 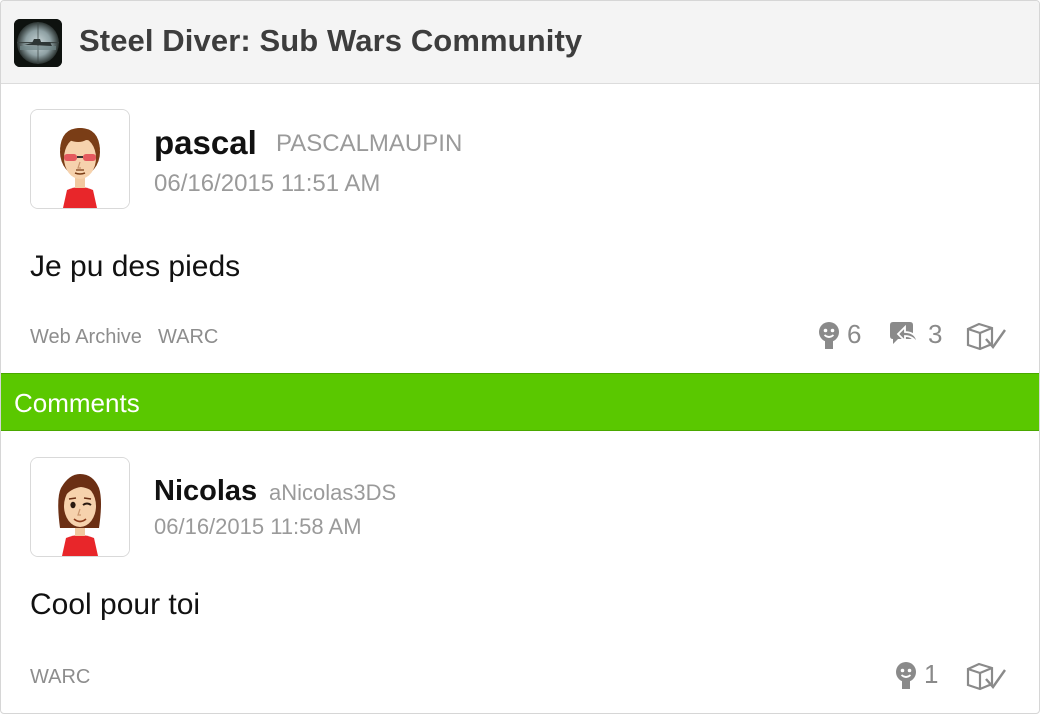 I want to click on user-id: PASCALMAUPIN, so click(x=369, y=143).